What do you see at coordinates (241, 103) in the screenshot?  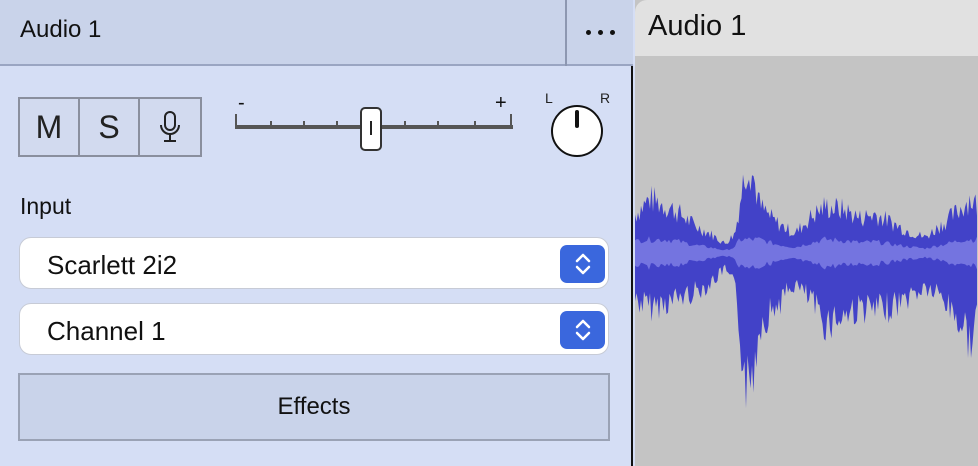 I see `volume-minus-label: -` at bounding box center [241, 103].